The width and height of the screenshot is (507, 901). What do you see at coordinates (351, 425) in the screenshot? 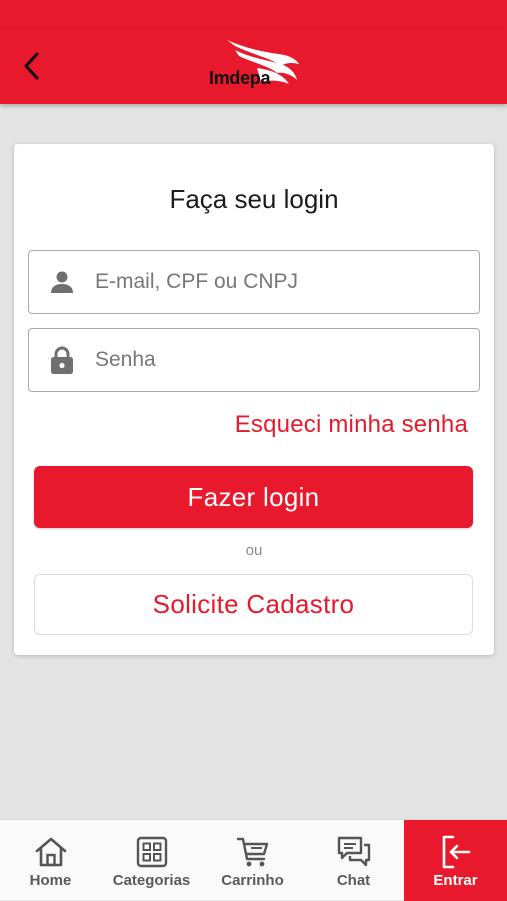
I see `forgot-password-link: Esqueci minha senha` at bounding box center [351, 425].